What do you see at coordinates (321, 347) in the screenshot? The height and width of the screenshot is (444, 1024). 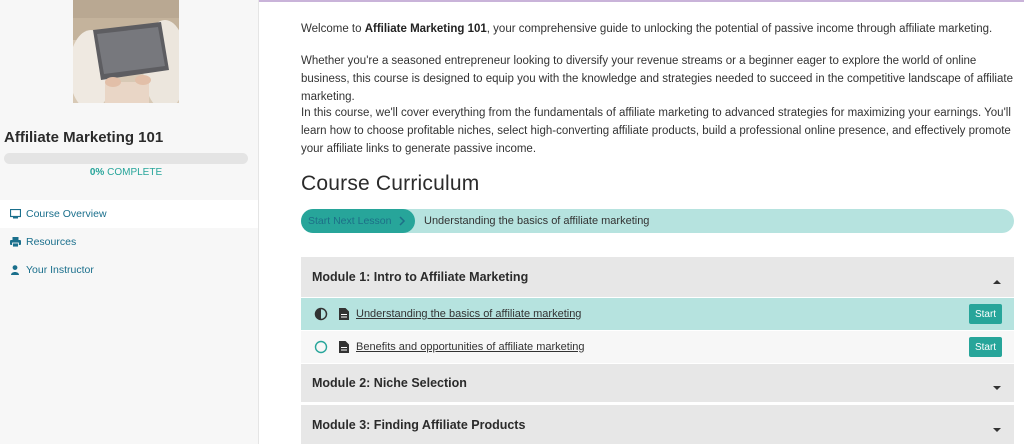 I see `empty-circle-icon` at bounding box center [321, 347].